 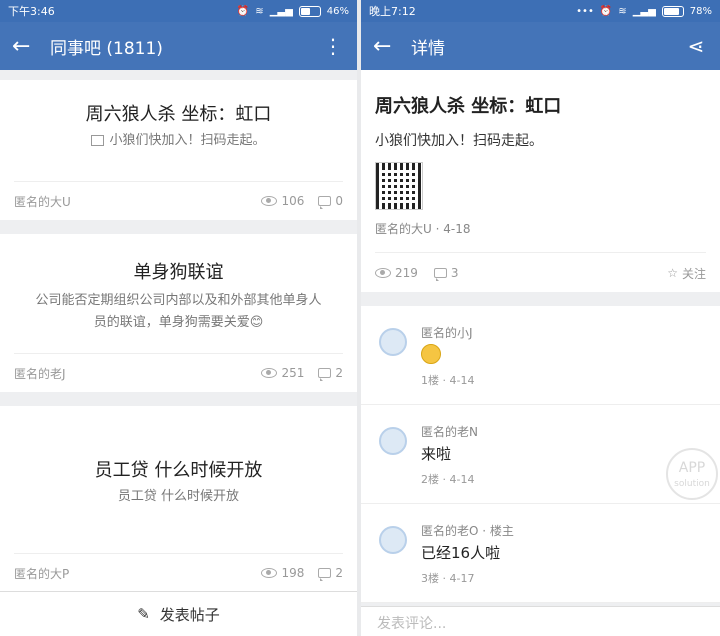 I want to click on star-icon: ☆, so click(x=672, y=273).